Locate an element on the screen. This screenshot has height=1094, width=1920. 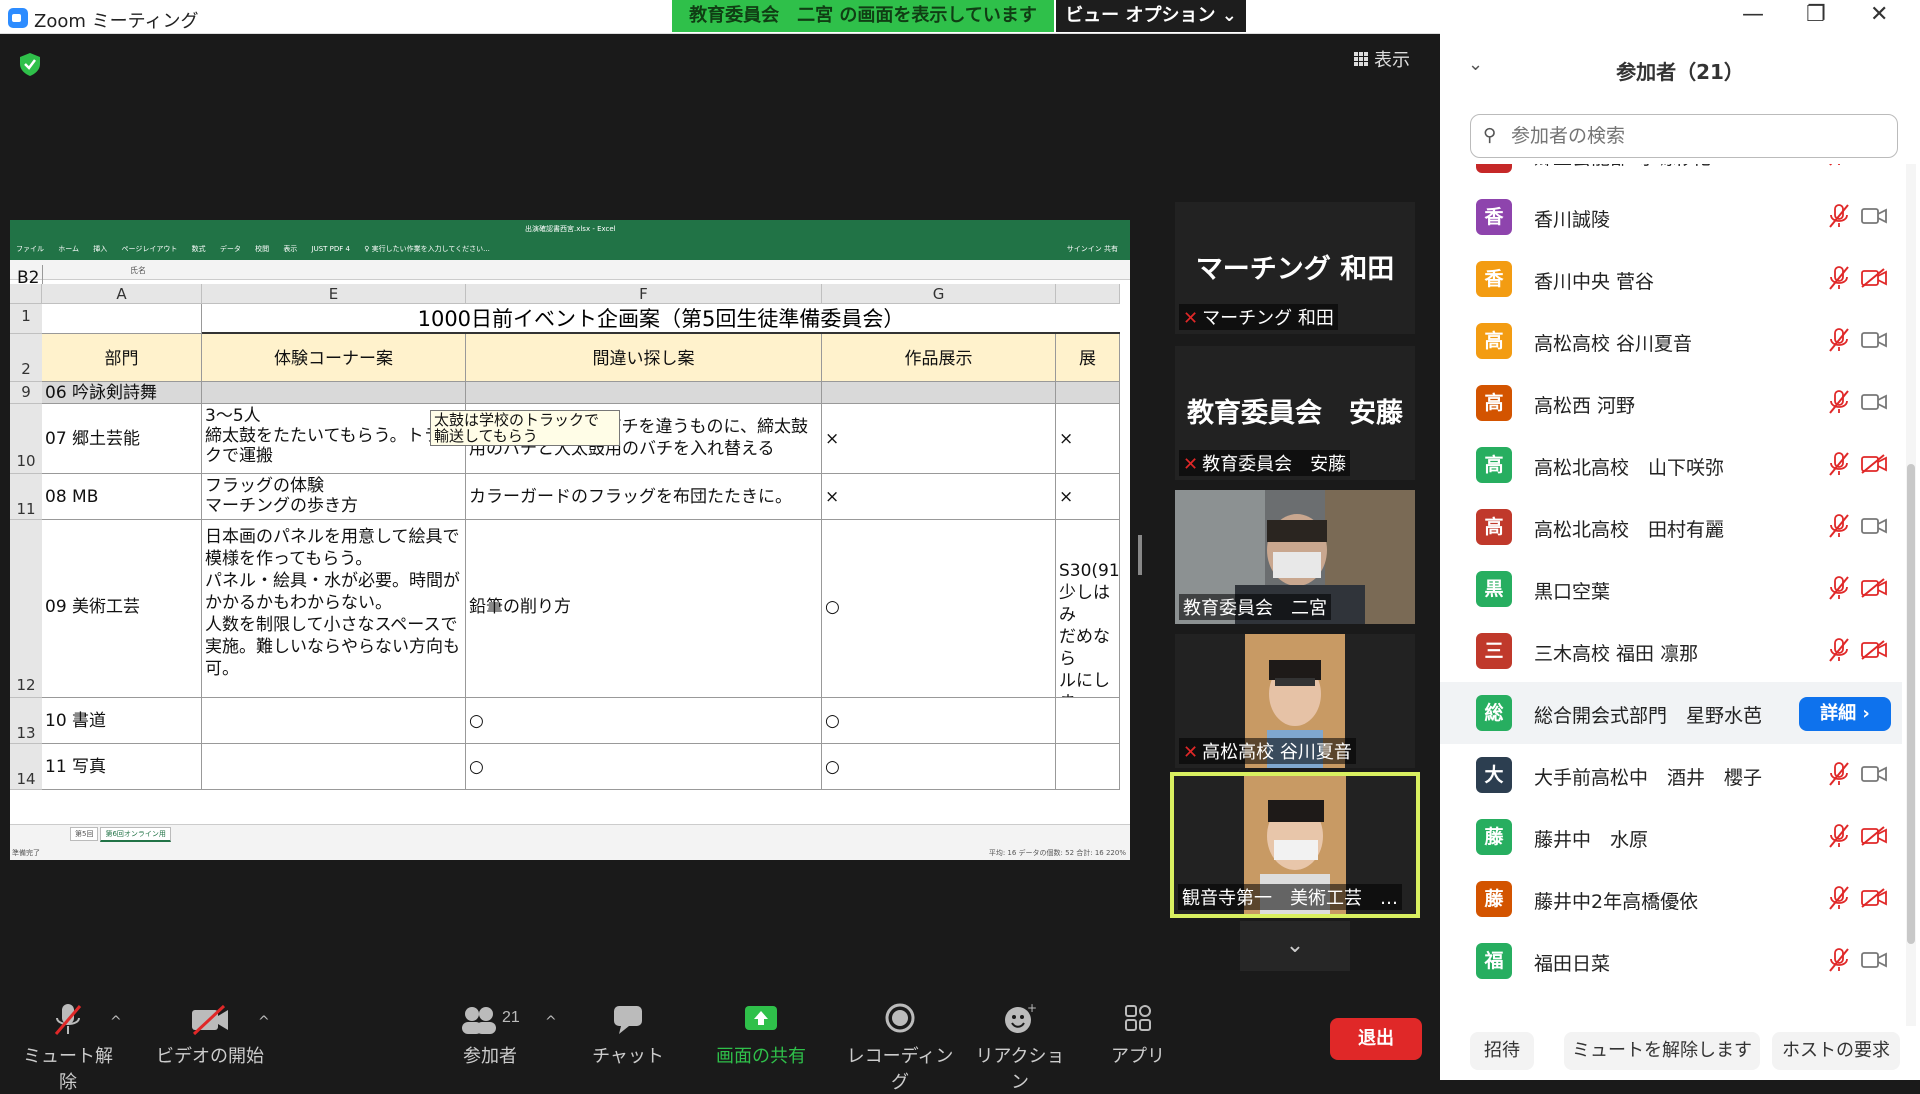
cell: フラッグの体験 マーチングの歩き方 is located at coordinates (334, 497).